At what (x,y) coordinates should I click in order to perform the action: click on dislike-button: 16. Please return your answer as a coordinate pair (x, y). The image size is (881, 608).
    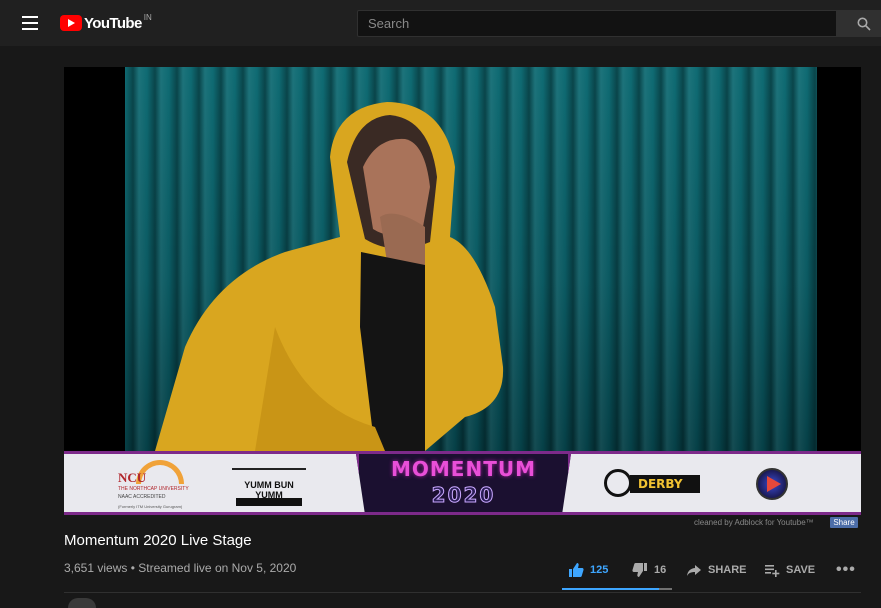
    Looking at the image, I should click on (649, 570).